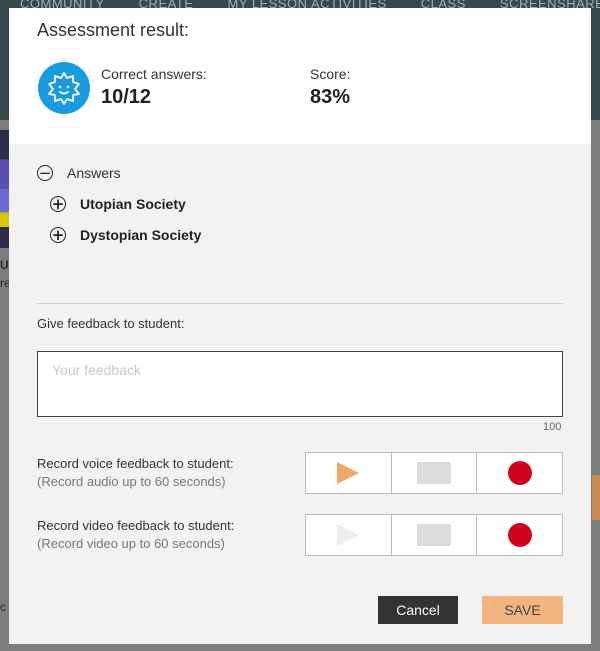 The width and height of the screenshot is (600, 651). What do you see at coordinates (45, 173) in the screenshot?
I see `collapse-minus-icon: −` at bounding box center [45, 173].